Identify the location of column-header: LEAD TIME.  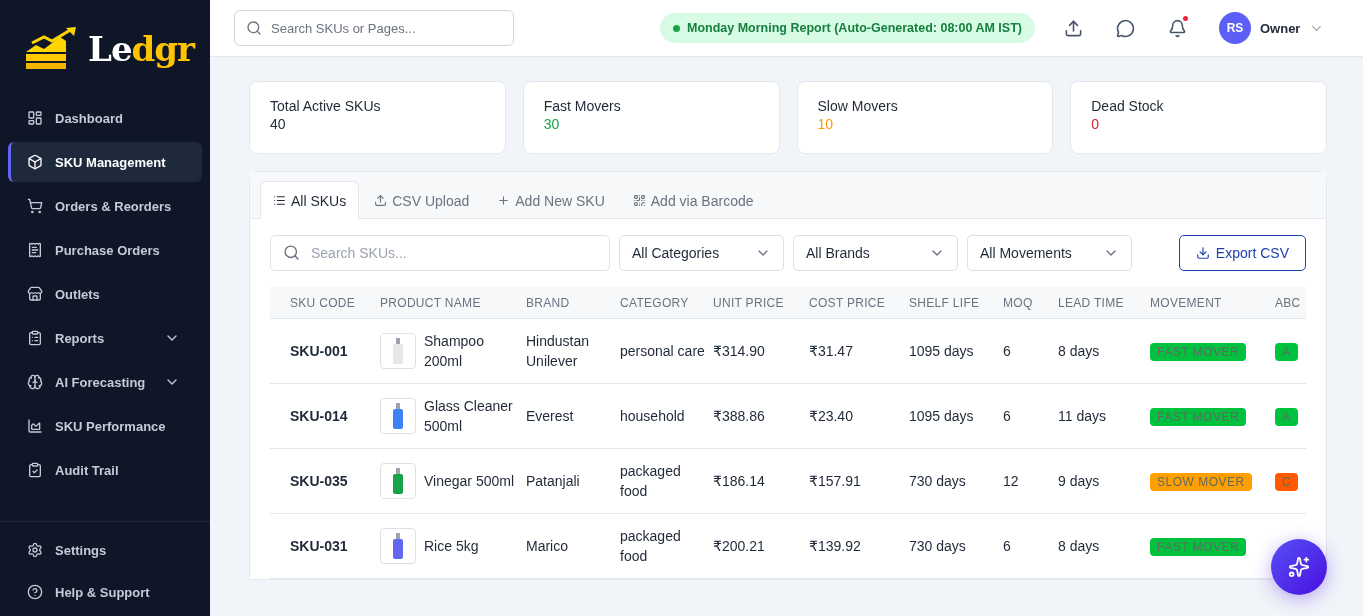
(1091, 302).